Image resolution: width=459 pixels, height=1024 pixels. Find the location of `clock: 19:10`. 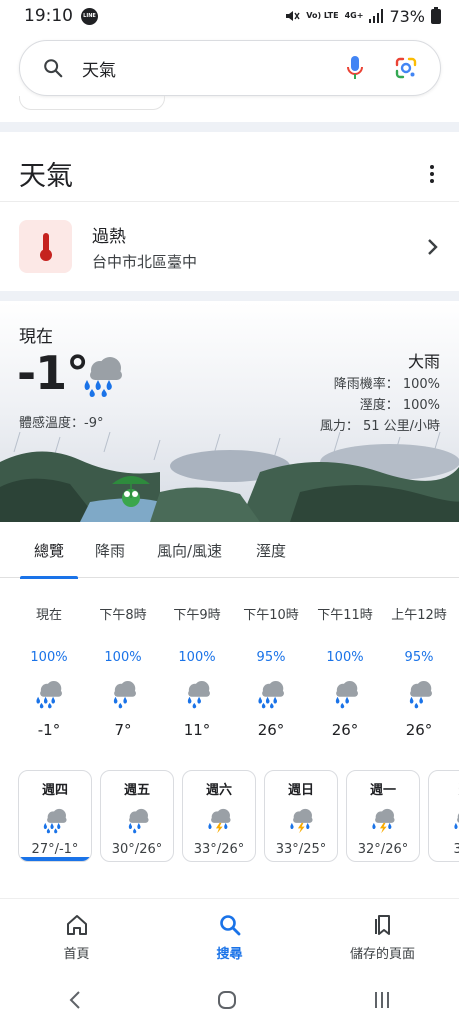

clock: 19:10 is located at coordinates (48, 16).